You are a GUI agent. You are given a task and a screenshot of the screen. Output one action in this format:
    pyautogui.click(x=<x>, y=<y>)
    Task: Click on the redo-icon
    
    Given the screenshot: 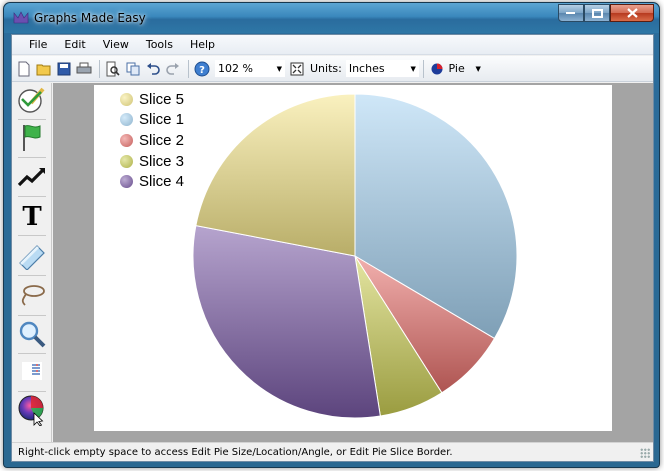 What is the action you would take?
    pyautogui.click(x=172, y=68)
    